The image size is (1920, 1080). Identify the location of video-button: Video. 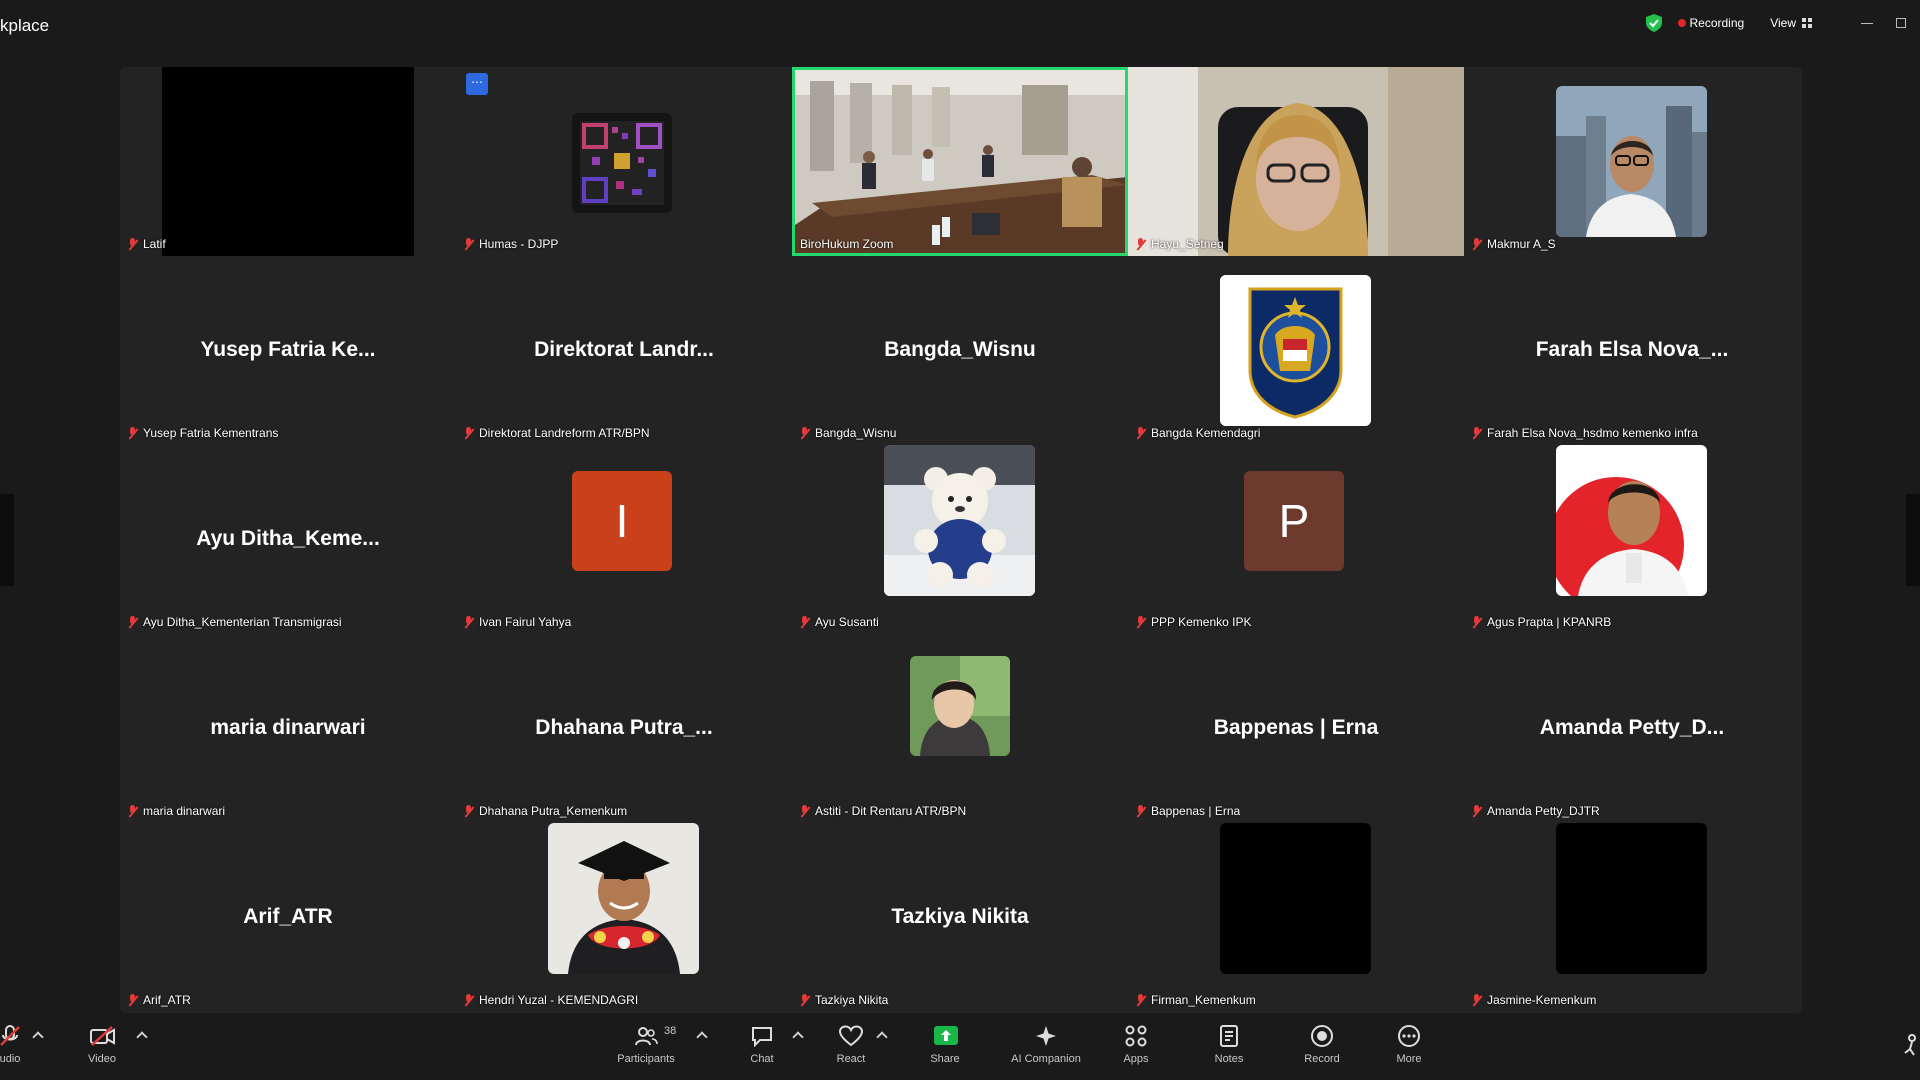
(102, 1050).